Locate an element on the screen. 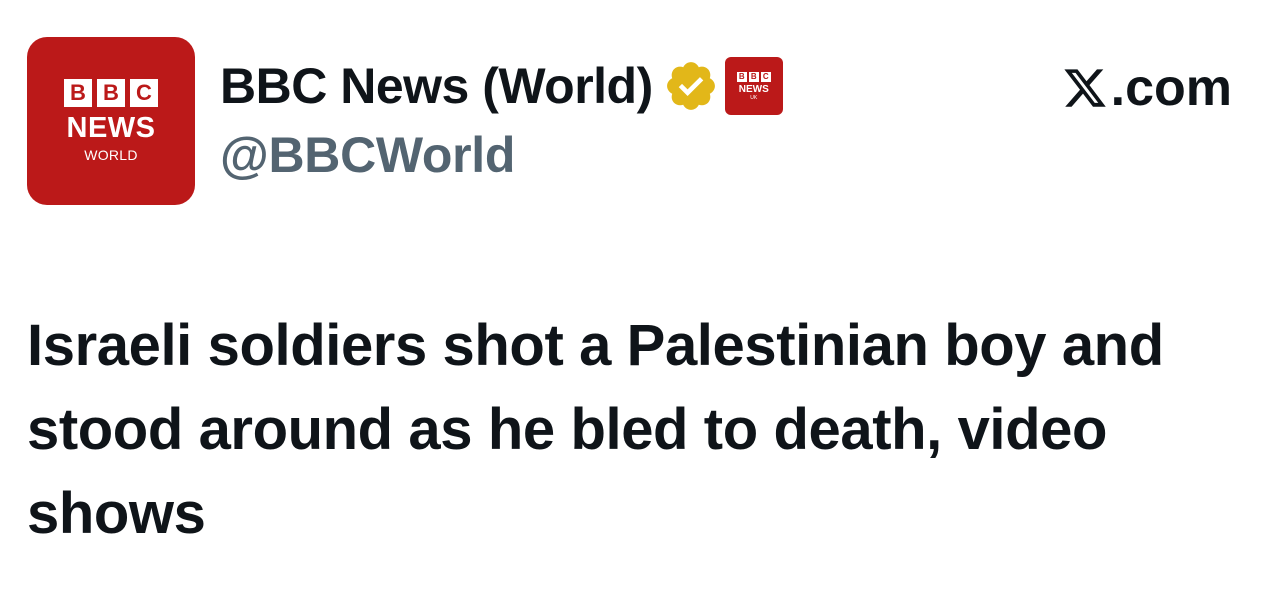 This screenshot has height=600, width=1284. bbc-block-c: C is located at coordinates (144, 93).